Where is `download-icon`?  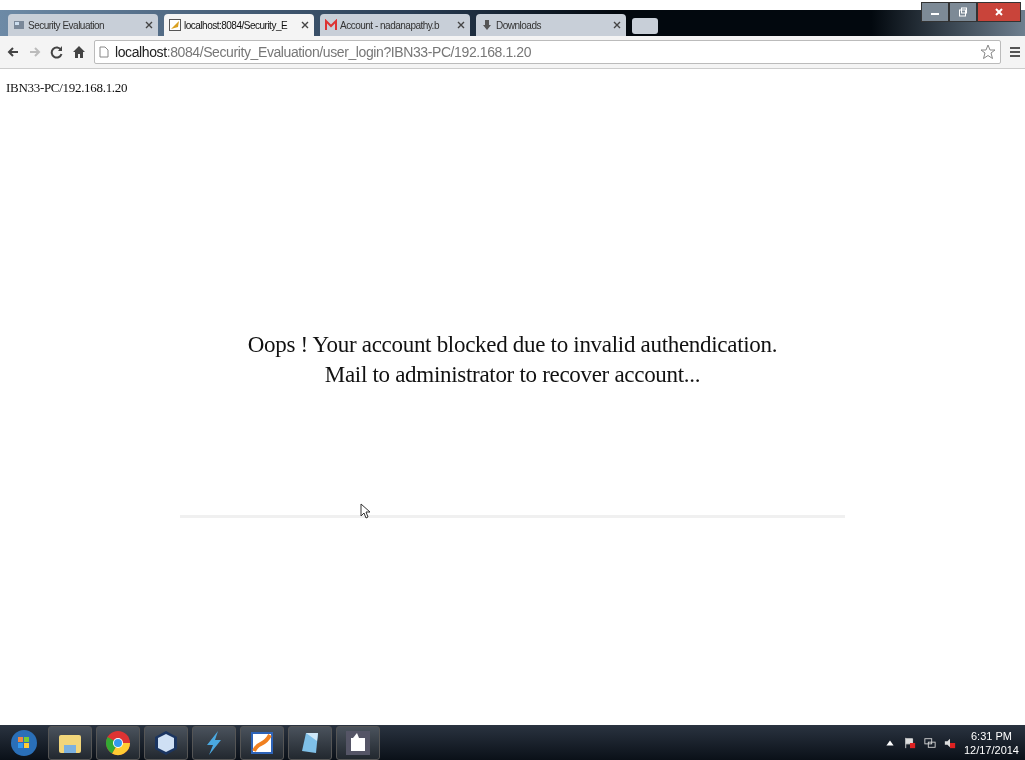
download-icon is located at coordinates (487, 25).